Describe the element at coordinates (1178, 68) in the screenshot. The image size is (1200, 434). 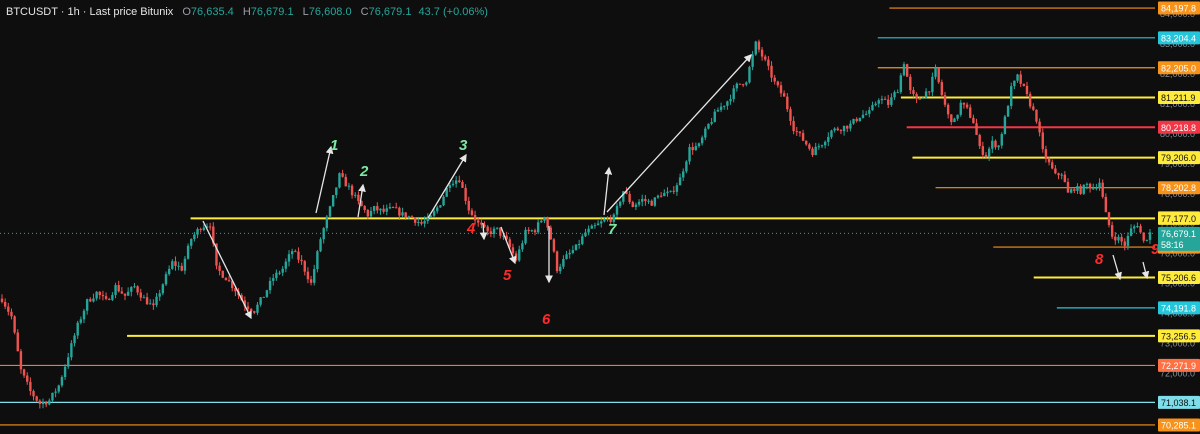
I see `level-price-badge: 82,205.0` at that location.